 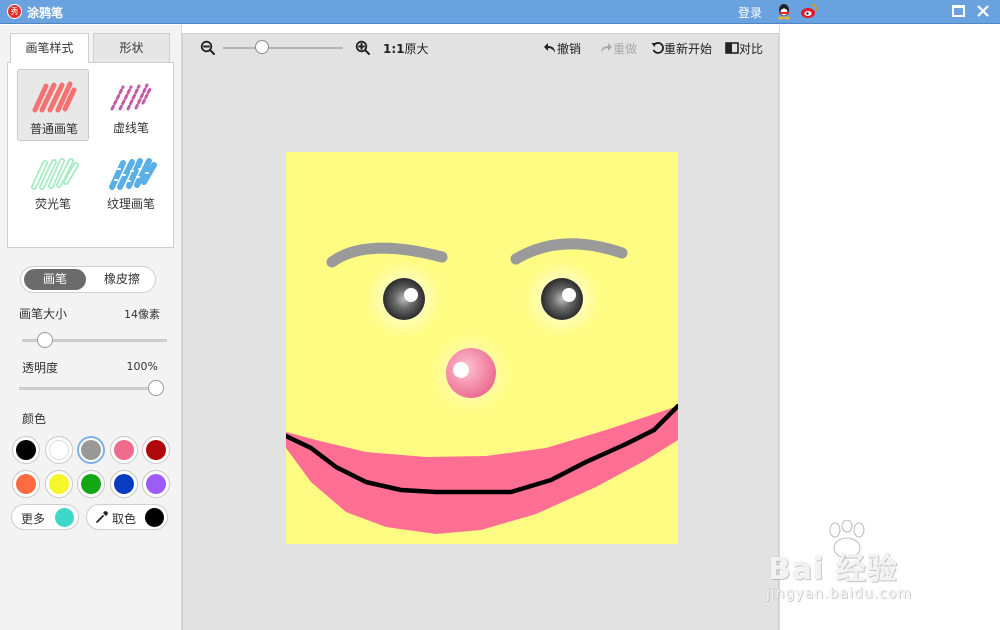 What do you see at coordinates (657, 48) in the screenshot?
I see `restart-icon` at bounding box center [657, 48].